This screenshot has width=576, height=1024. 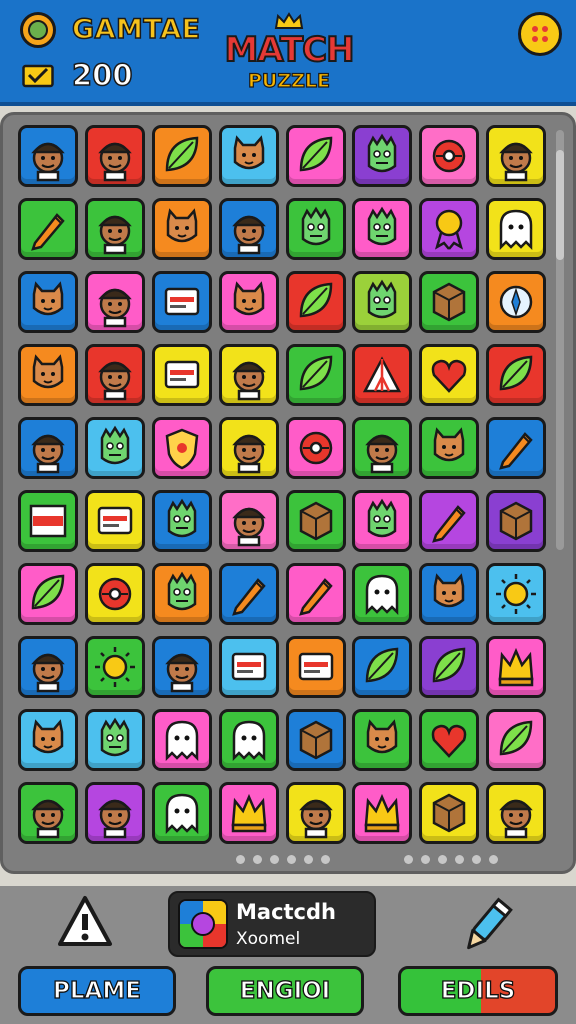 I want to click on pencil-icon, so click(x=486, y=927).